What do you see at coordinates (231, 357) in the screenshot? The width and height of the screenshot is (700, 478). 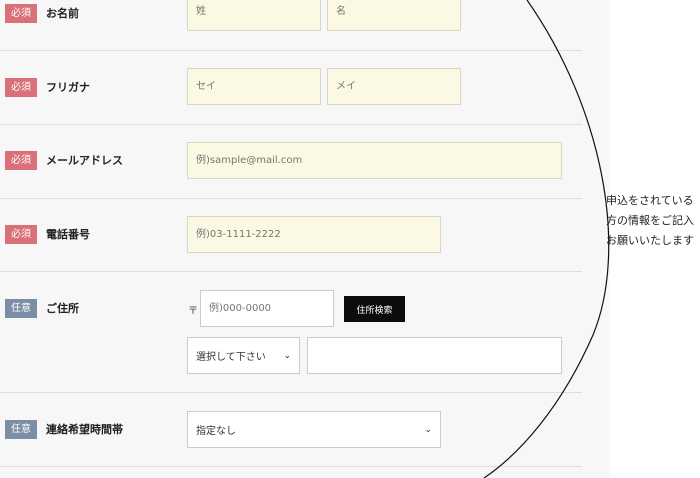 I see `prefecture-select-value: 選択して下さい` at bounding box center [231, 357].